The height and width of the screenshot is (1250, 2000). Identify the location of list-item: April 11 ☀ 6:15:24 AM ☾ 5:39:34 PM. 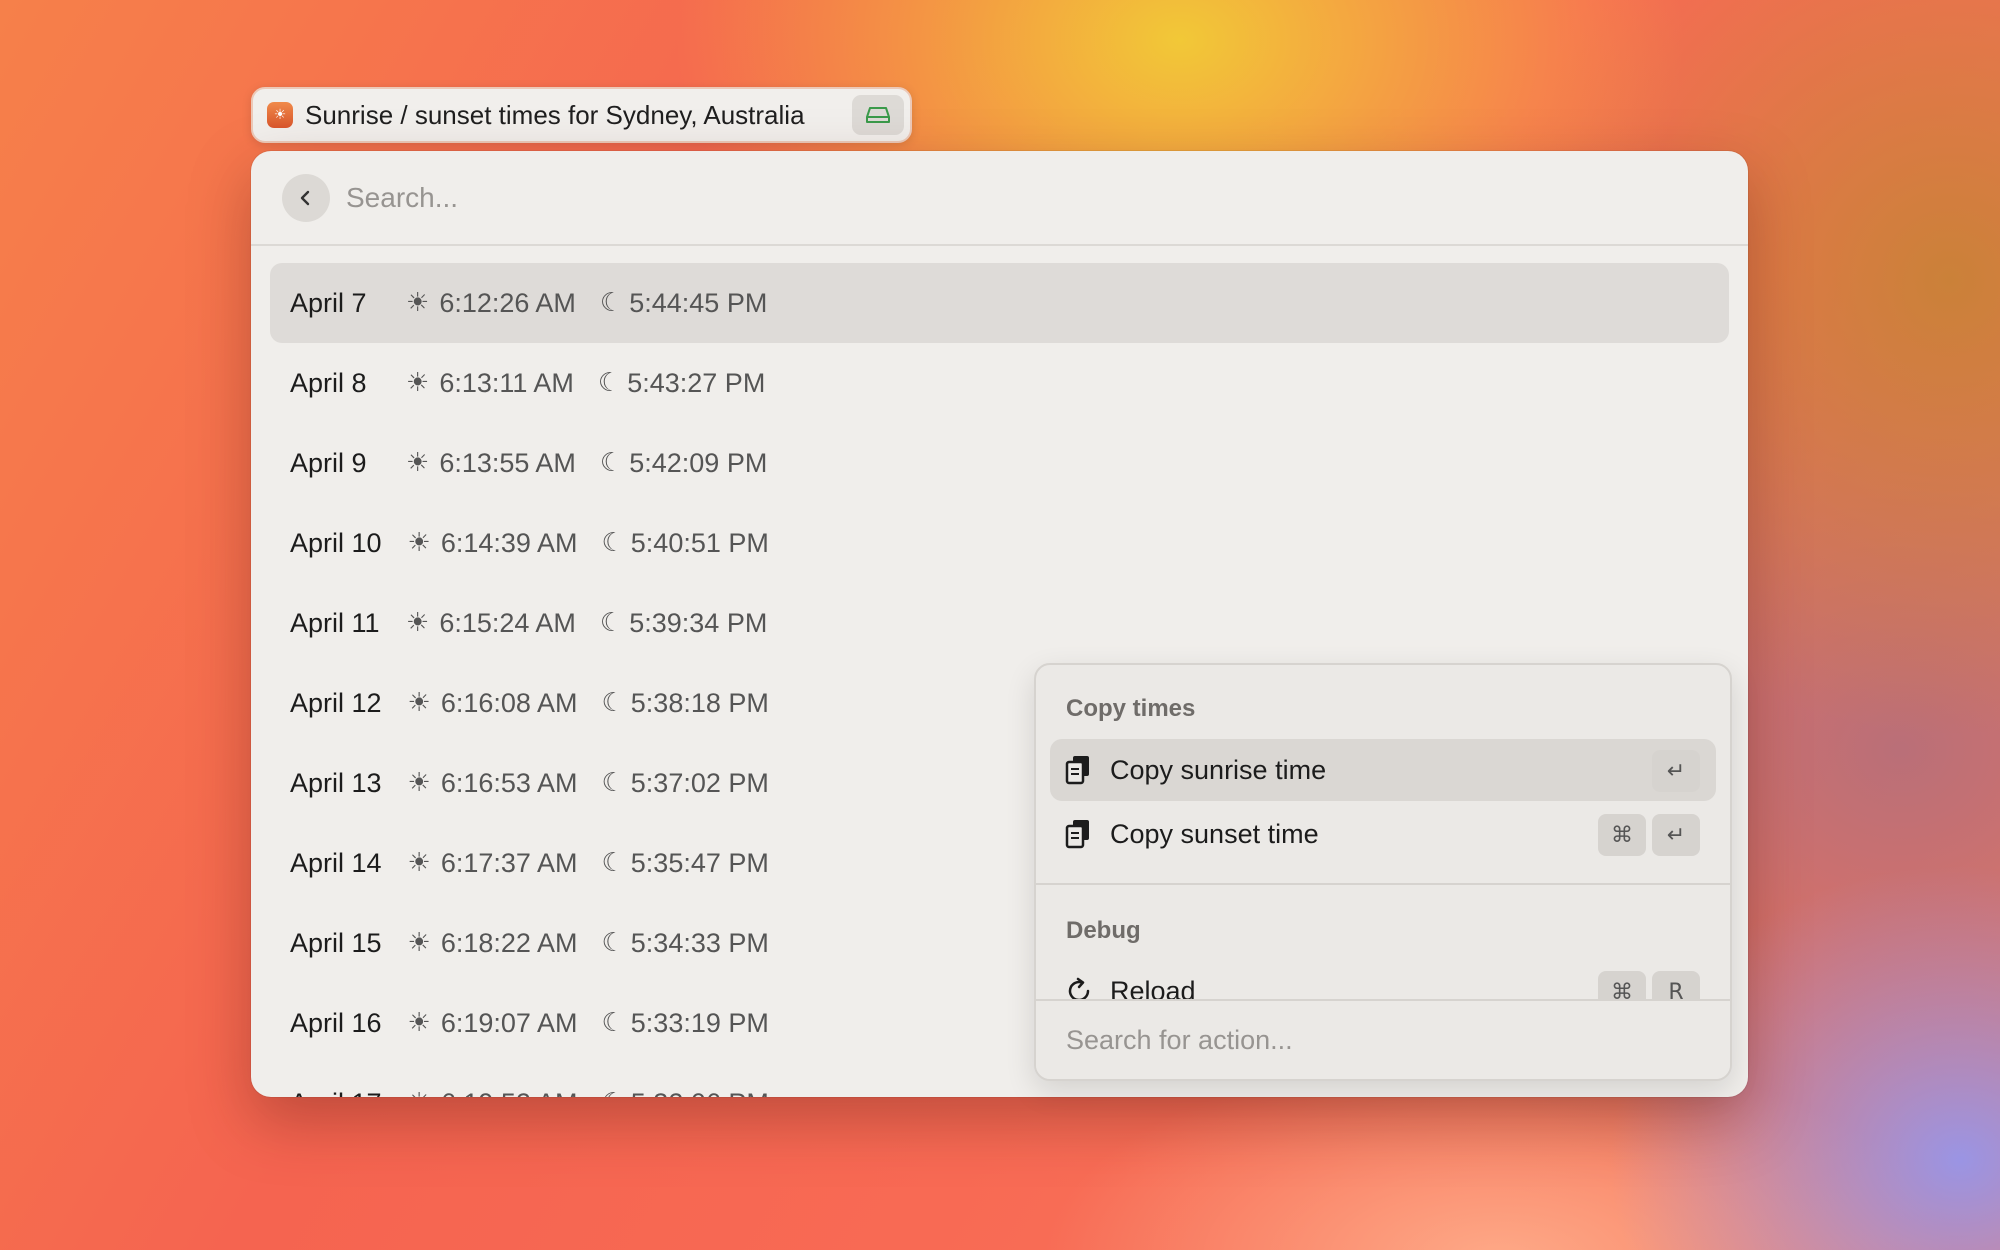
(999, 623).